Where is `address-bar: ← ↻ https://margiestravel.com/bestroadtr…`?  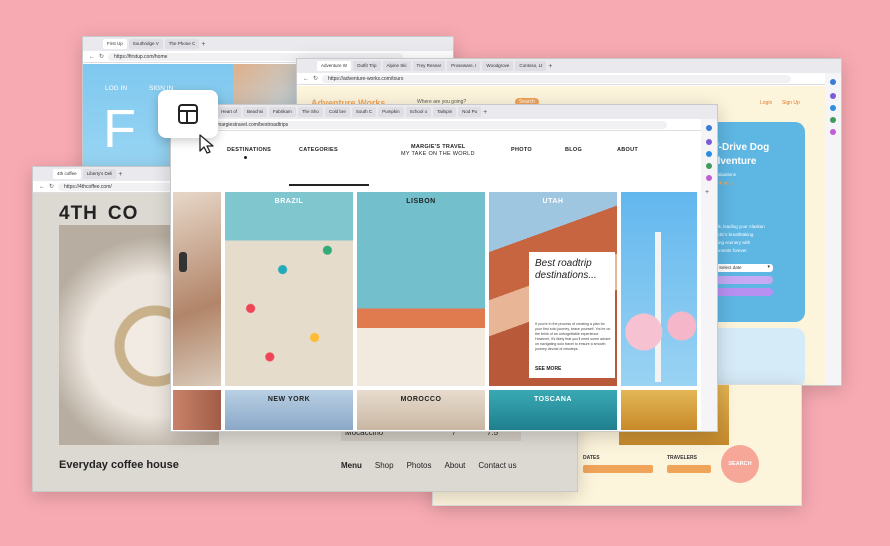 address-bar: ← ↻ https://margiestravel.com/bestroadtr… is located at coordinates (444, 125).